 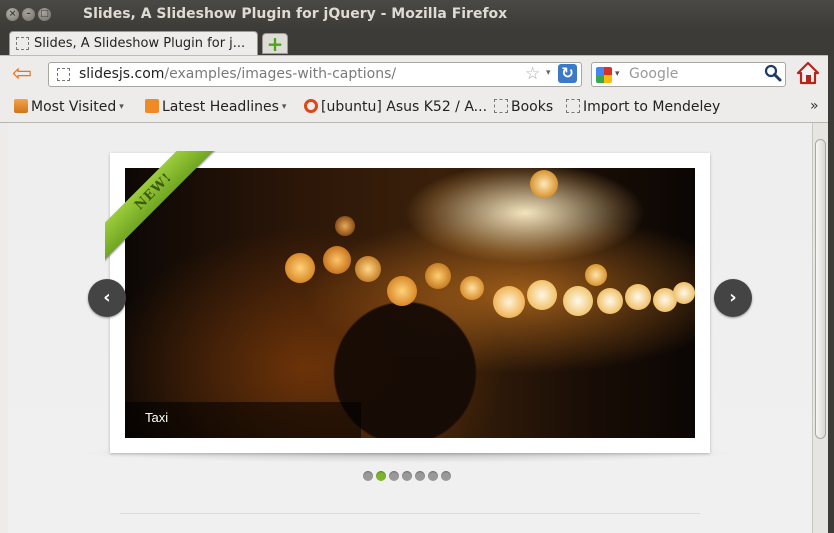 I want to click on site-identity-icon, so click(x=63, y=74).